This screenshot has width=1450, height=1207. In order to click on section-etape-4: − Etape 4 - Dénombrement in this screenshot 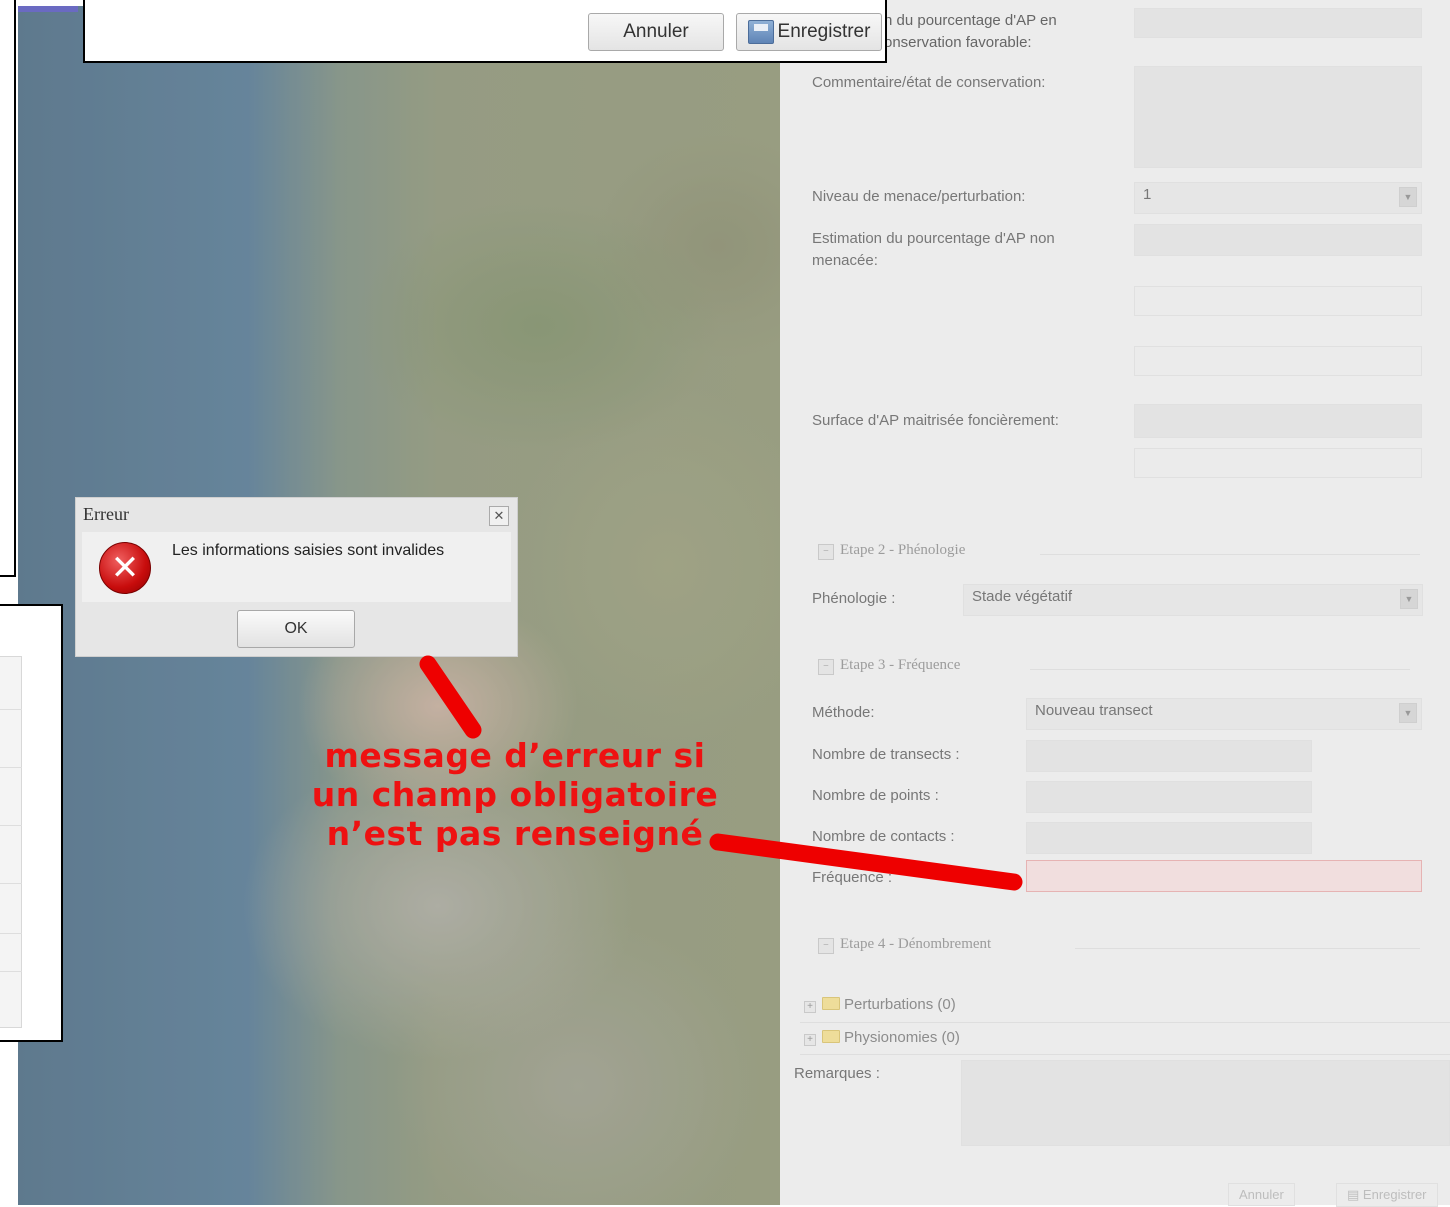, I will do `click(904, 945)`.